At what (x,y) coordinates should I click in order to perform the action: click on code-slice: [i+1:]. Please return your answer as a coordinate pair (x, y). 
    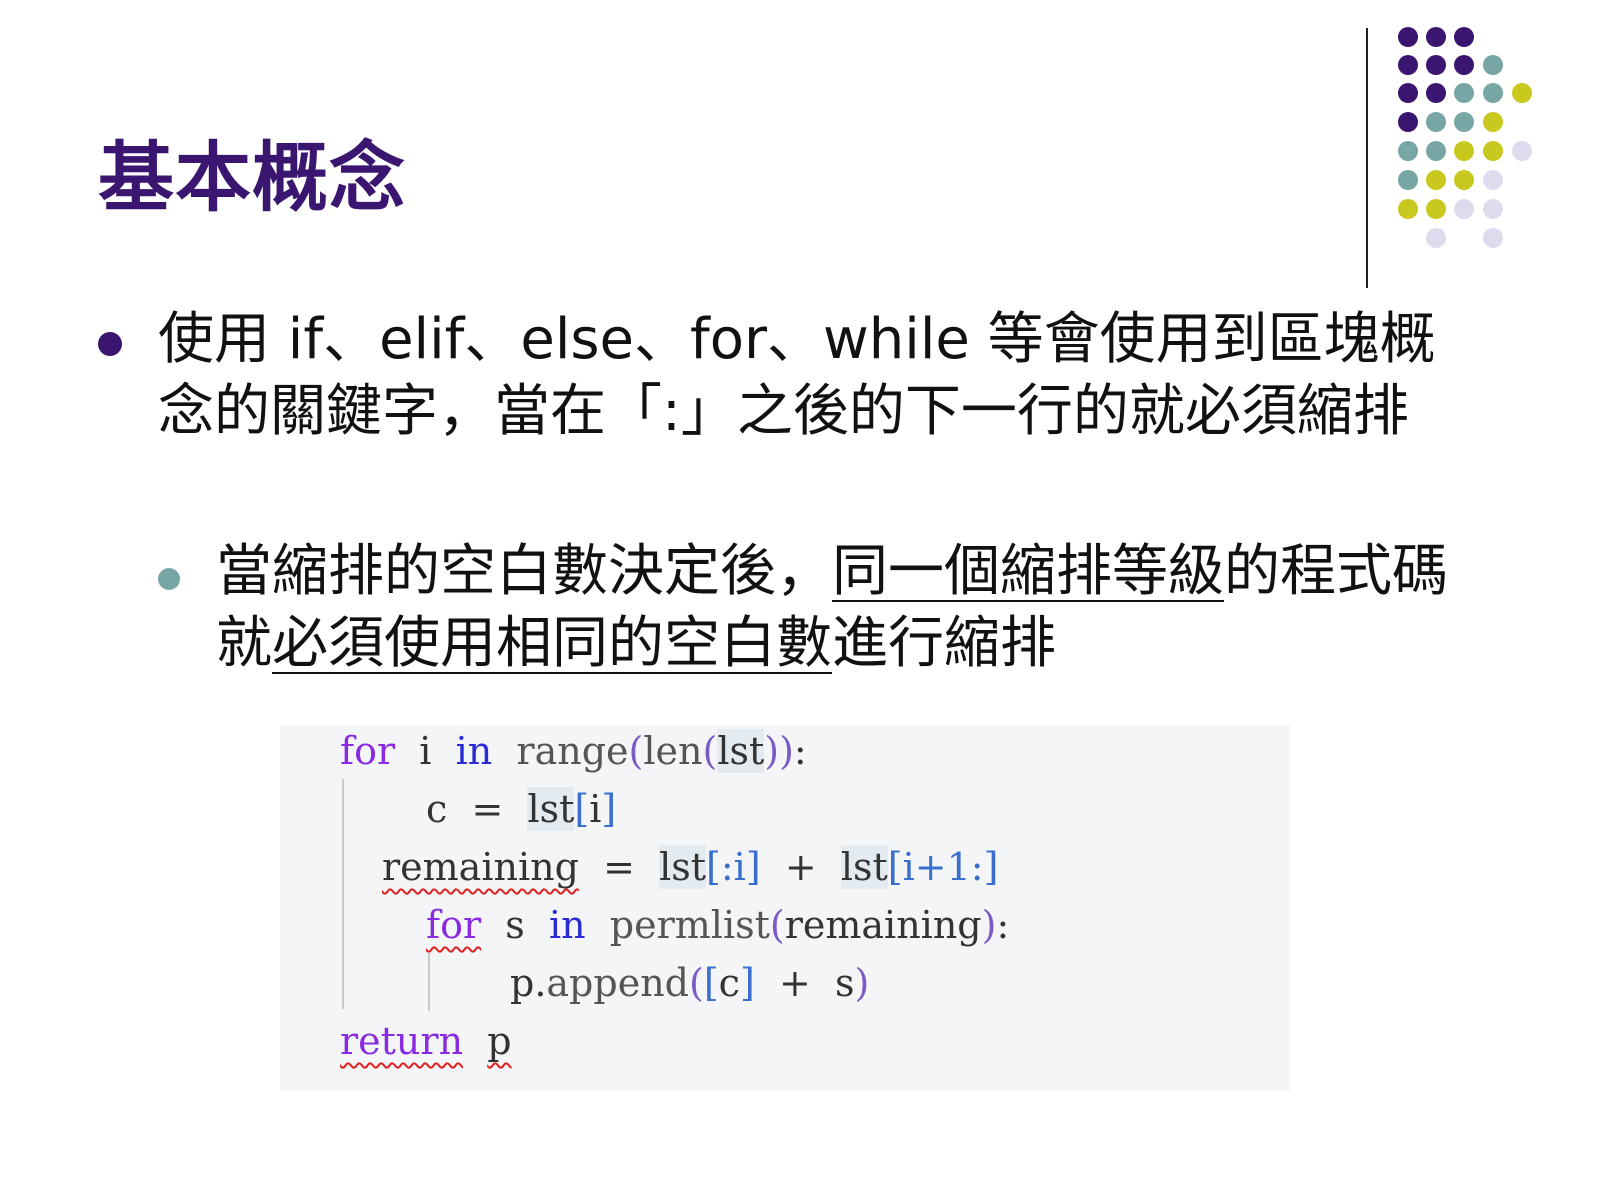
    Looking at the image, I should click on (943, 867).